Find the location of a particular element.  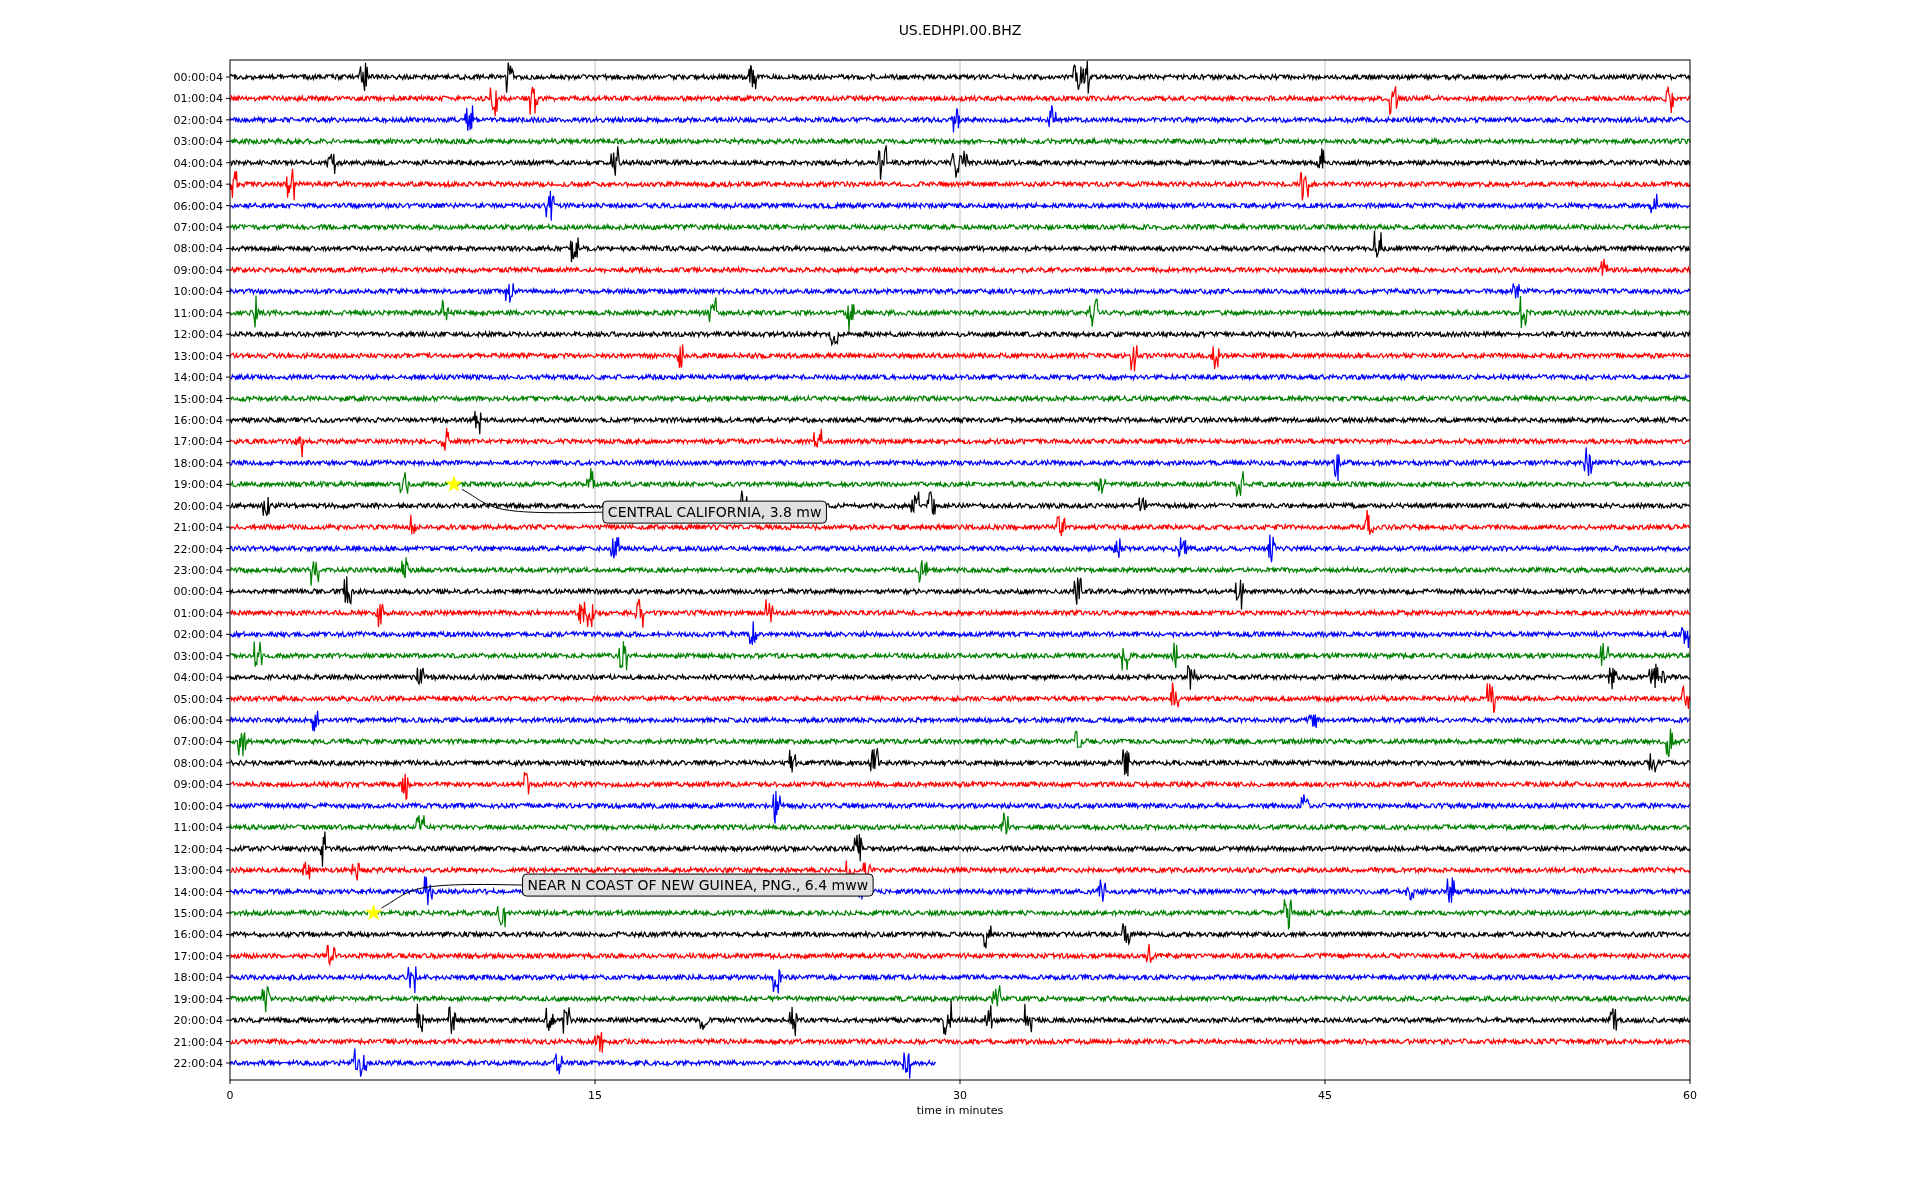

y-tick-label: 23:00:04 is located at coordinates (198, 570).